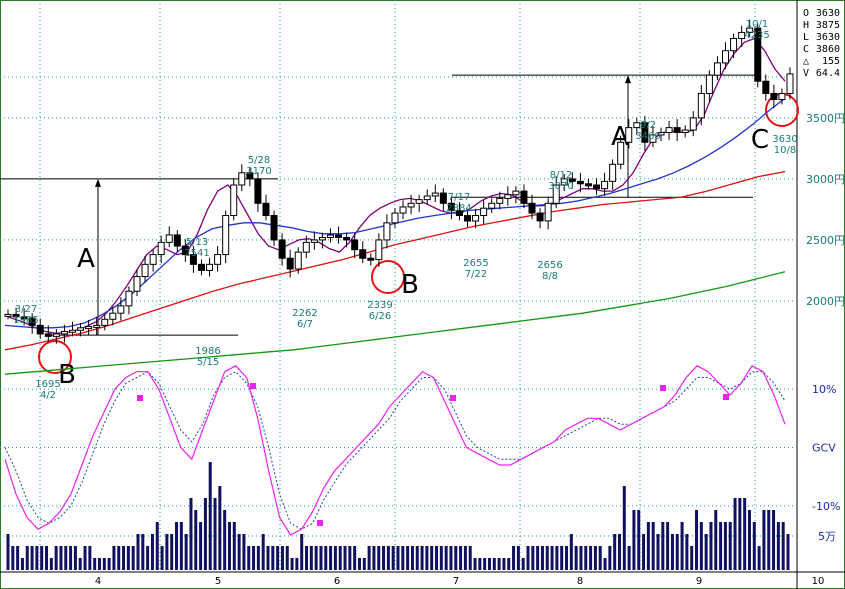 Image resolution: width=845 pixels, height=589 pixels. Describe the element at coordinates (825, 118) in the screenshot. I see `price-tick-label: 3500円` at that location.